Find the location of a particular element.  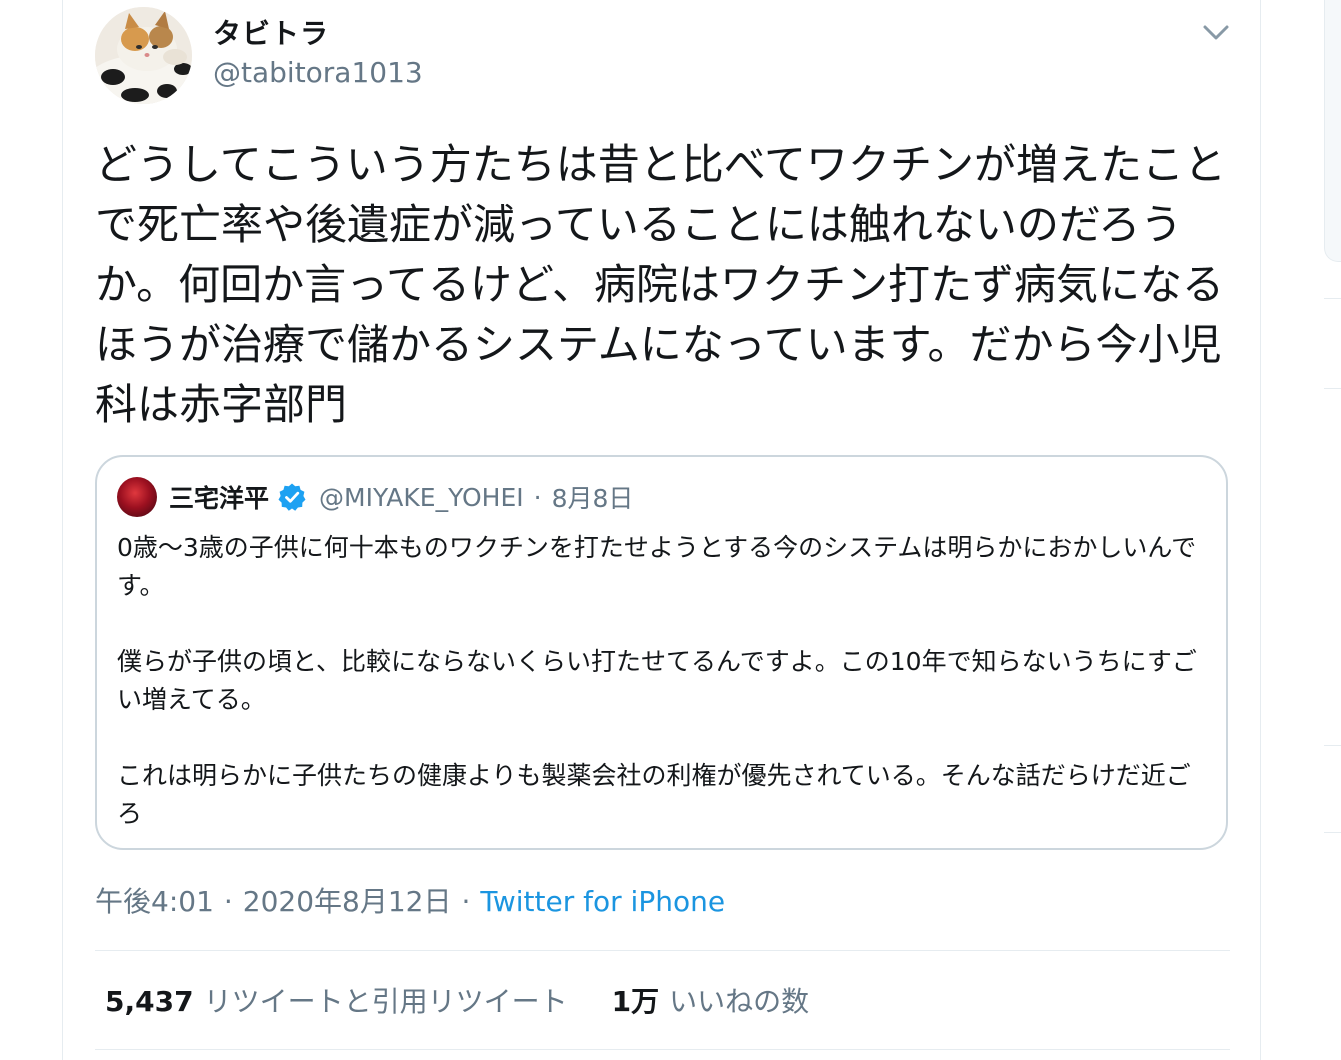

sidebar-partial is located at coordinates (1332, 530).